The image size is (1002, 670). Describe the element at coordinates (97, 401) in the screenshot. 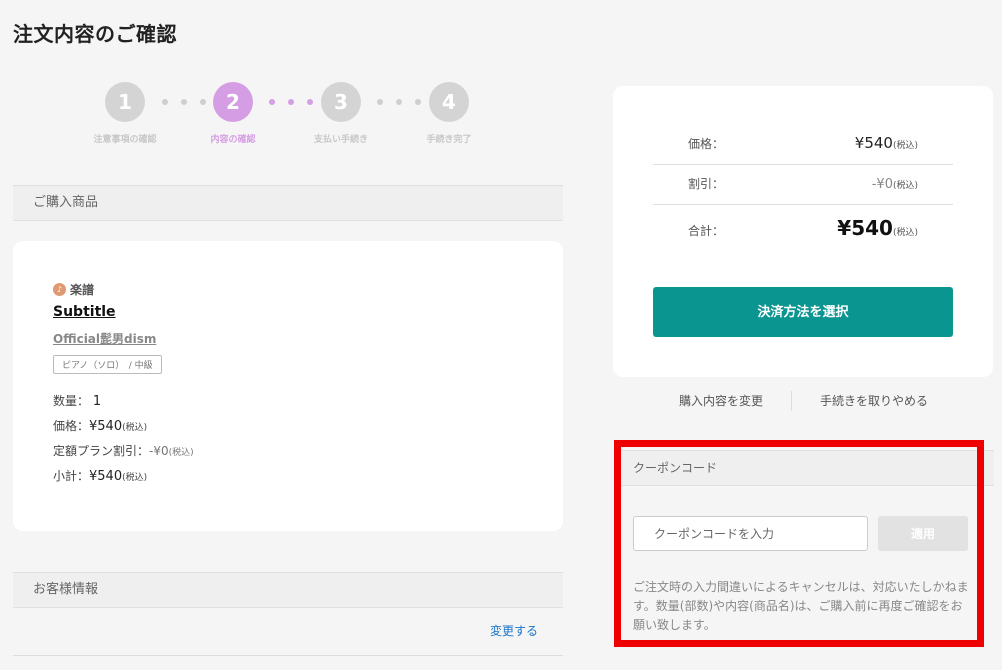

I see `quantity-value: 1` at that location.